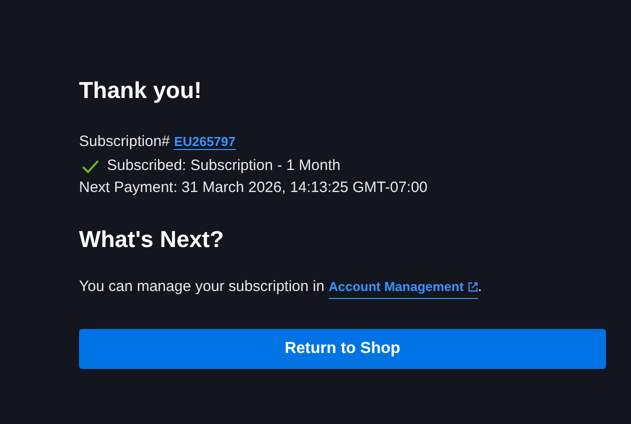  Describe the element at coordinates (151, 239) in the screenshot. I see `section-heading: What's Next?` at that location.